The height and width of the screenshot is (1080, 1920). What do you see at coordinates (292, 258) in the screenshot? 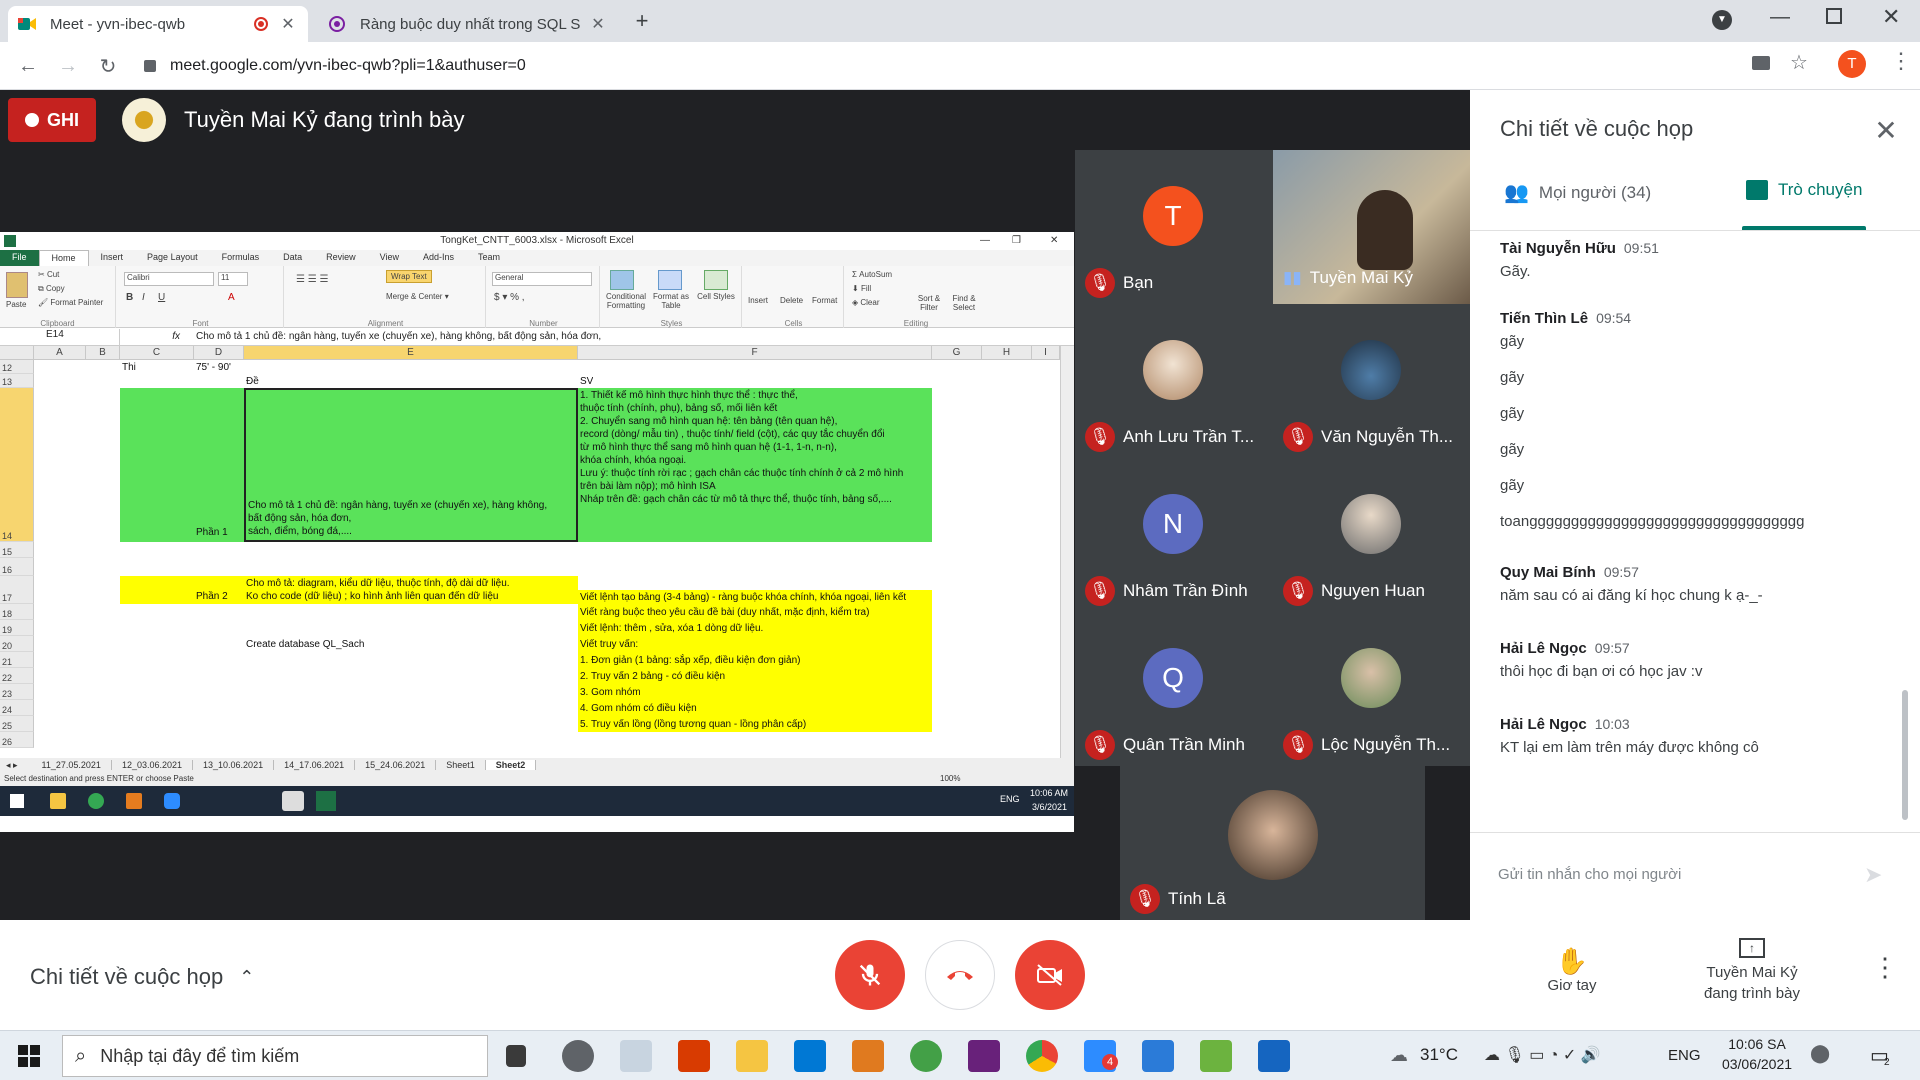
I see `ribbon-tab-data: Data` at bounding box center [292, 258].